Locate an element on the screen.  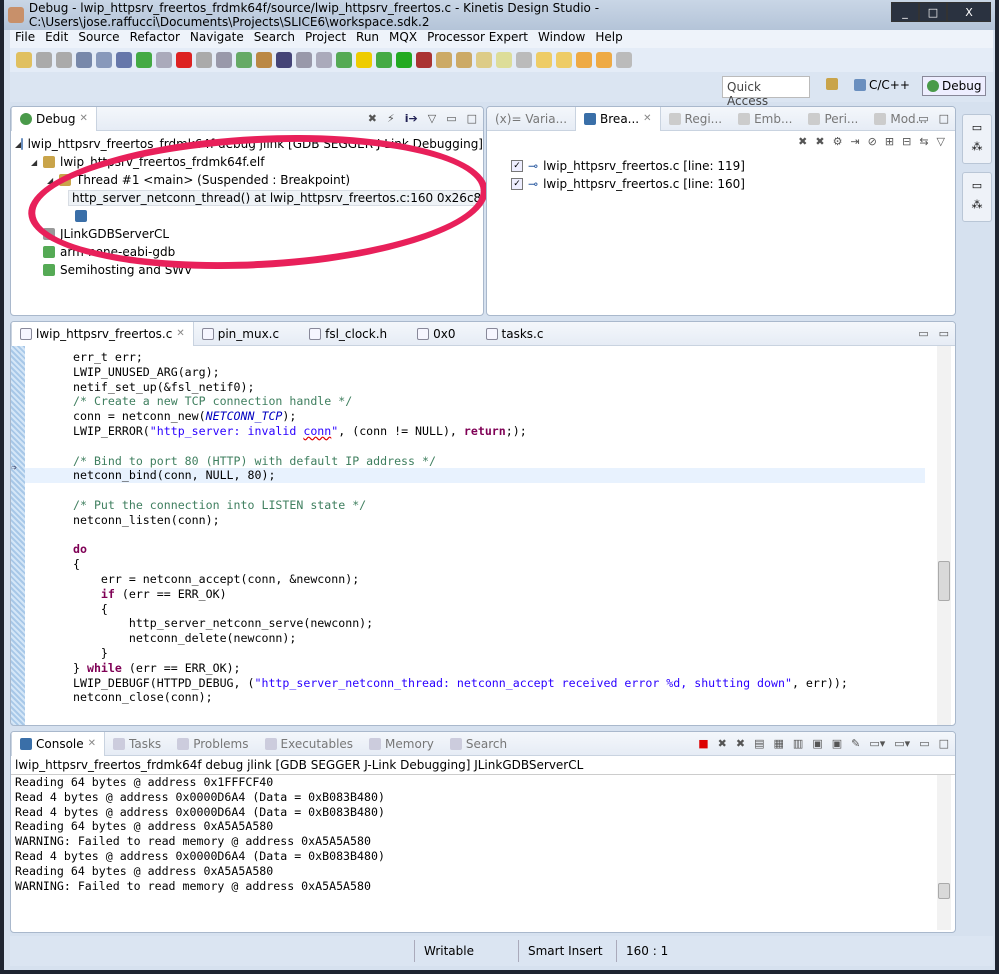
breakpoint-checkbox: ✓ is located at coordinates (517, 184).